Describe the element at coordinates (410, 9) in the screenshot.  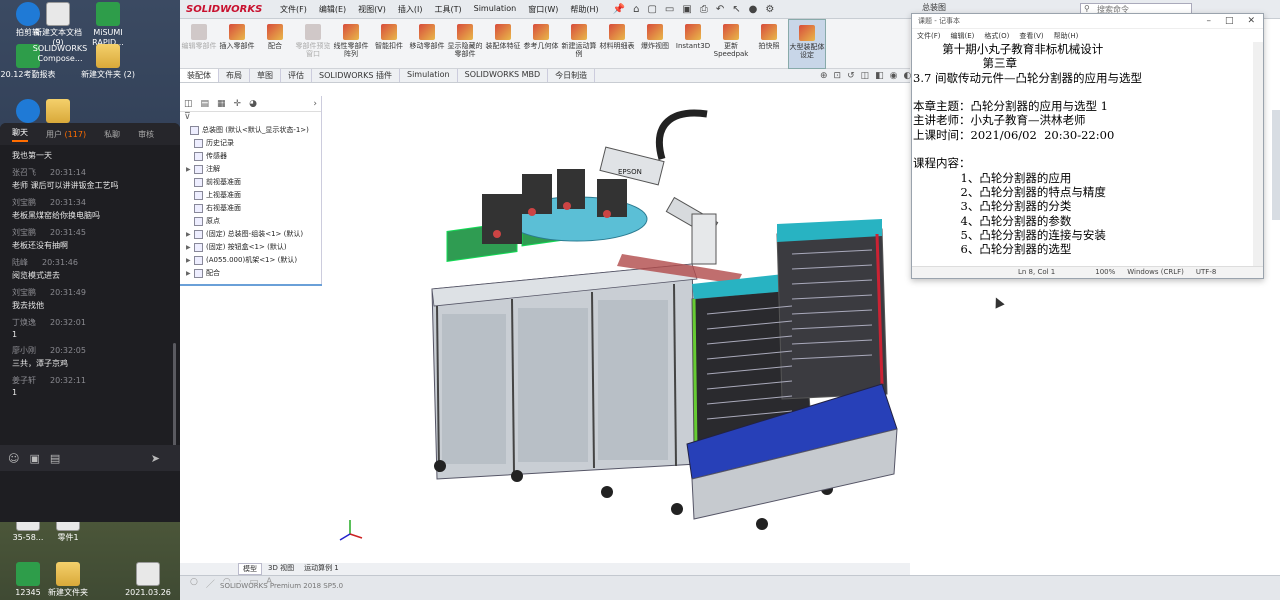
I see `menu-item: 插入(I)` at that location.